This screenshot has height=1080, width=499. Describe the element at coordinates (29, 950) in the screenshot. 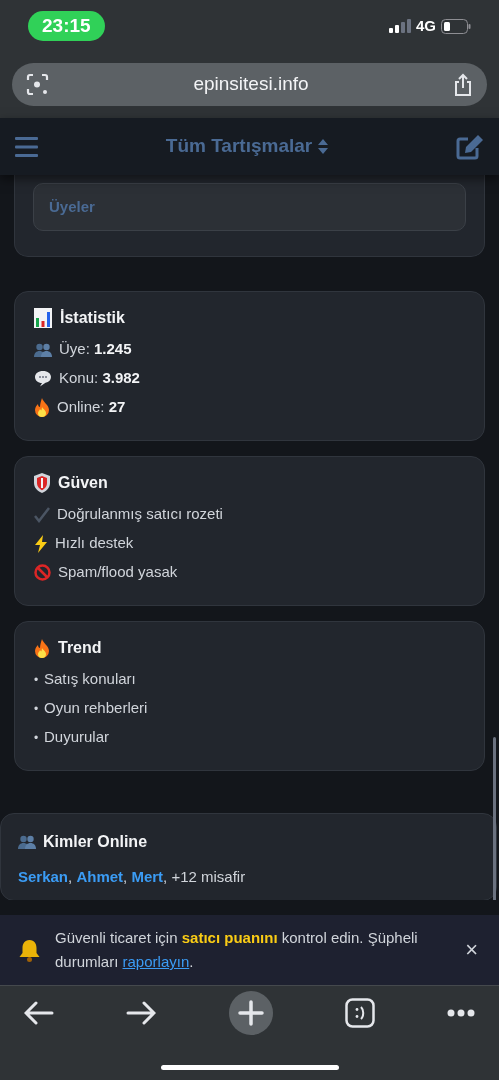

I see `bell-icon` at that location.